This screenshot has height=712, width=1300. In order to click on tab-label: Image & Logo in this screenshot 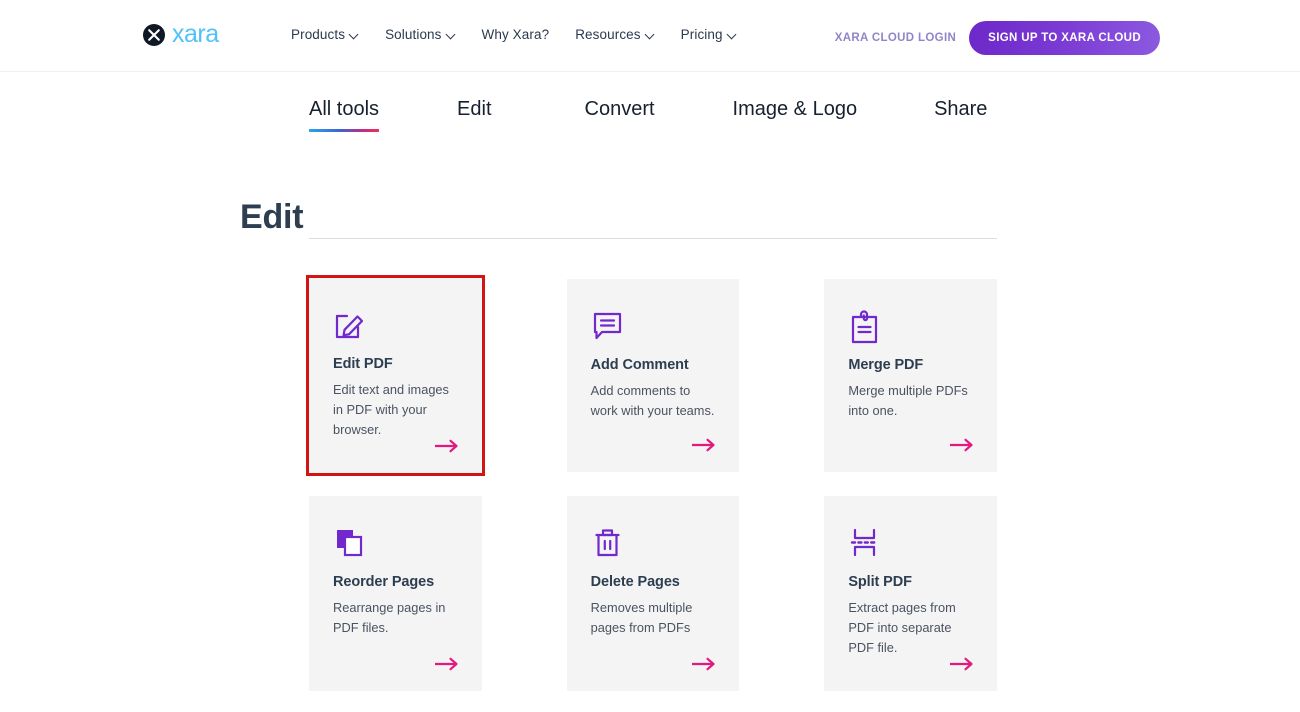, I will do `click(795, 109)`.